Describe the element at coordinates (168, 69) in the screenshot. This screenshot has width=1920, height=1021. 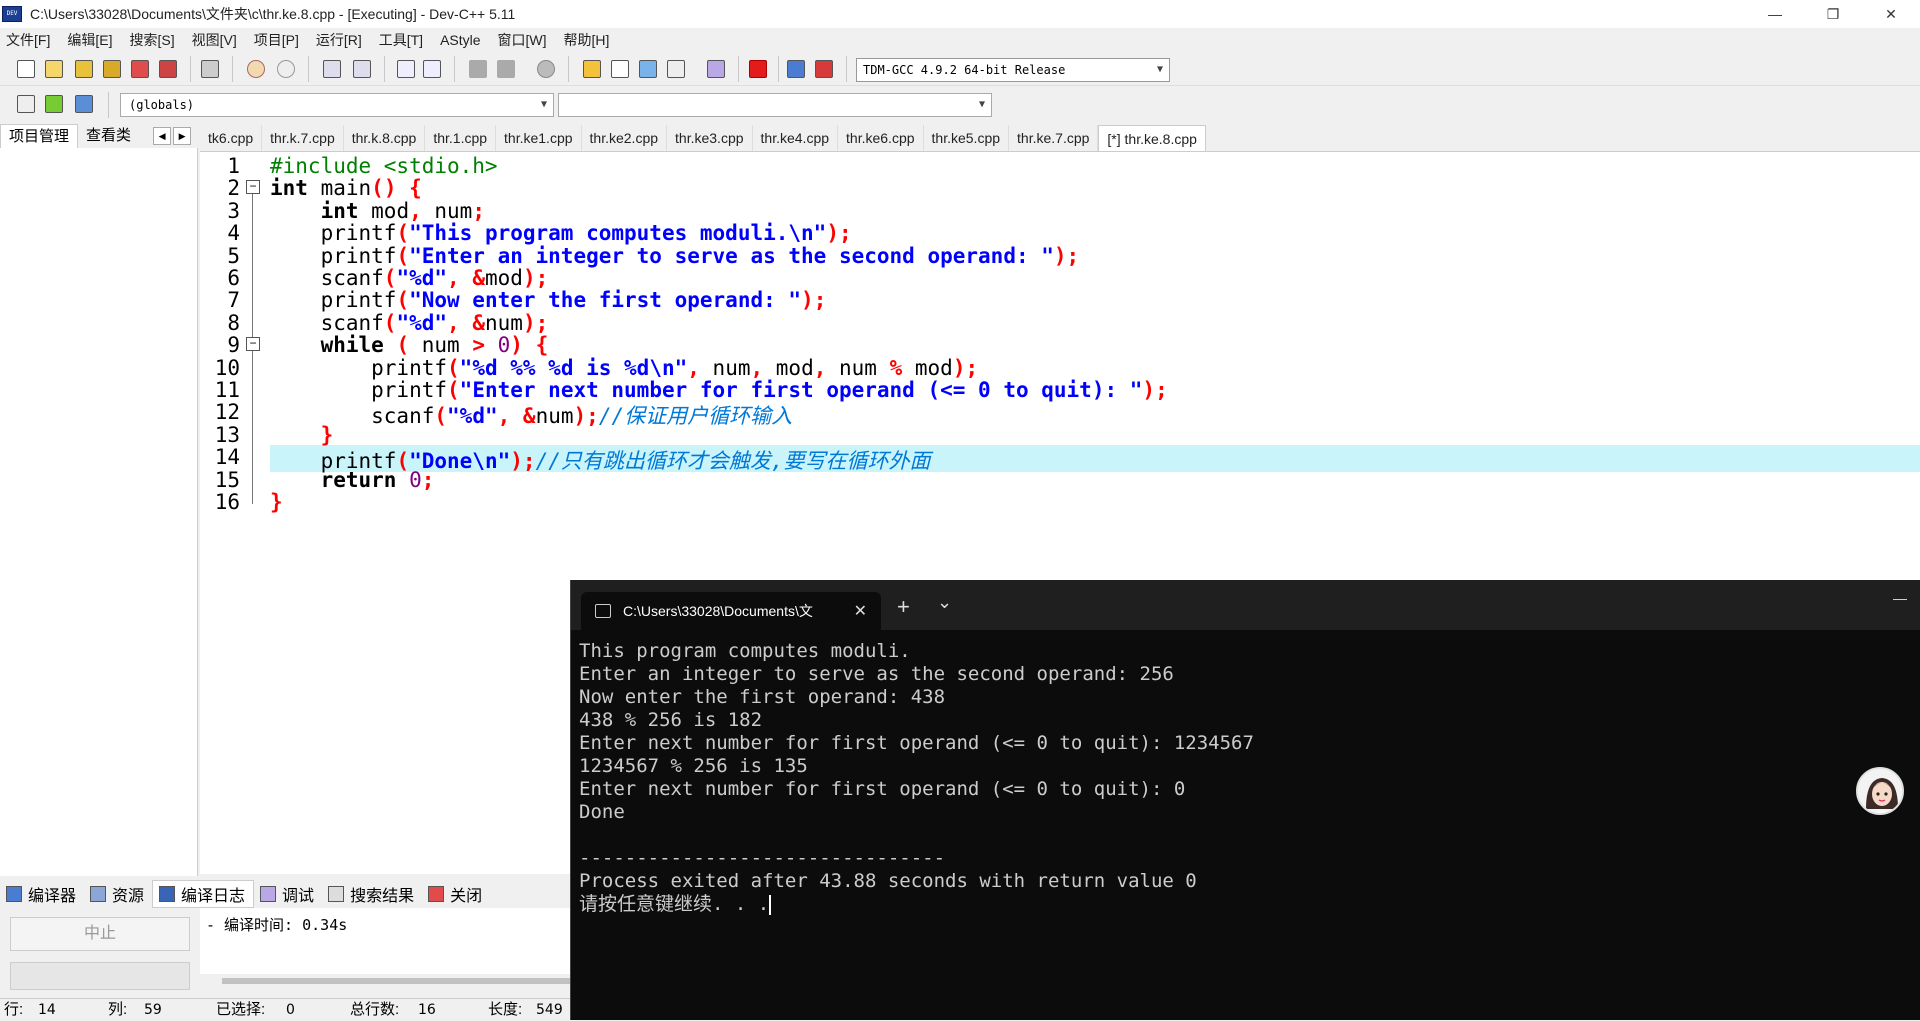
I see `close-all-icon` at that location.